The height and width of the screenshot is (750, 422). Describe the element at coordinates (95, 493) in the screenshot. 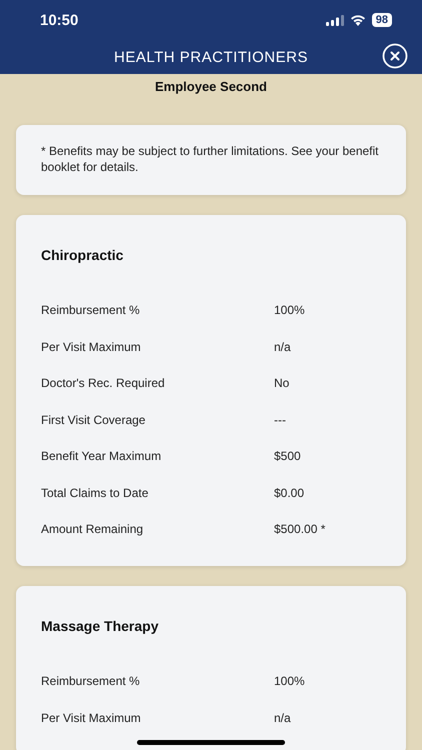

I see `benefit-label: Total Claims to Date` at that location.